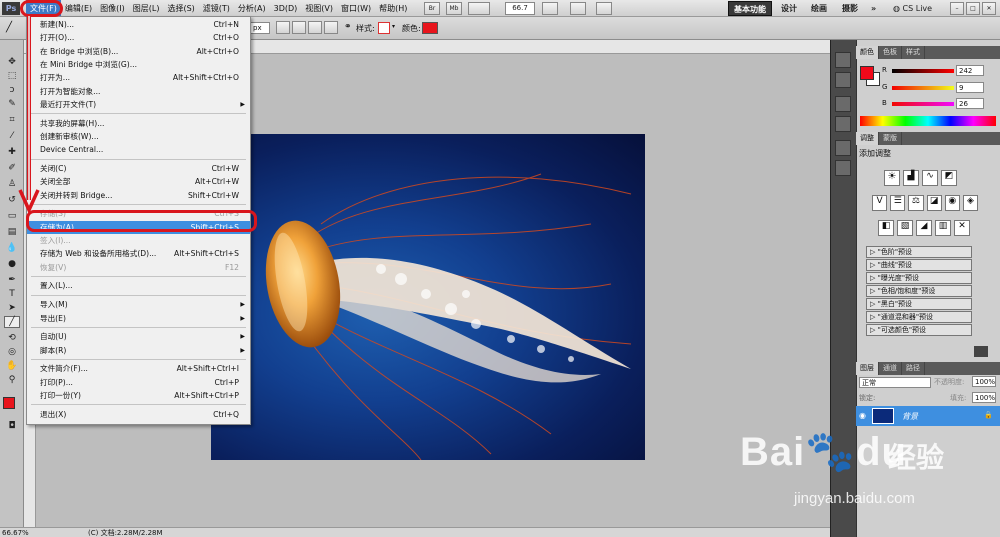 This screenshot has width=1000, height=537. I want to click on blue-value: 26, so click(970, 103).